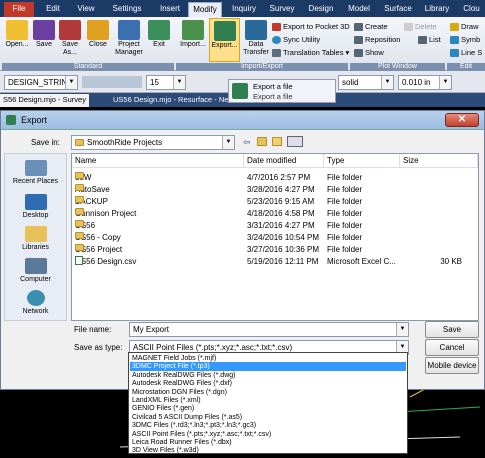  I want to click on project-manager-button: Project Manager, so click(129, 38).